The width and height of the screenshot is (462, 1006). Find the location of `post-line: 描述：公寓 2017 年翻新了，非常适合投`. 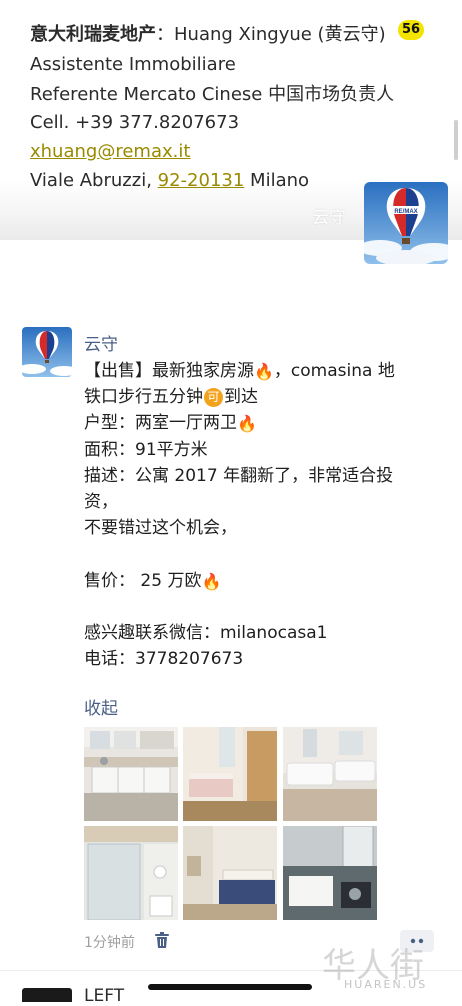

post-line: 描述：公寓 2017 年翻新了，非常适合投 is located at coordinates (239, 475).